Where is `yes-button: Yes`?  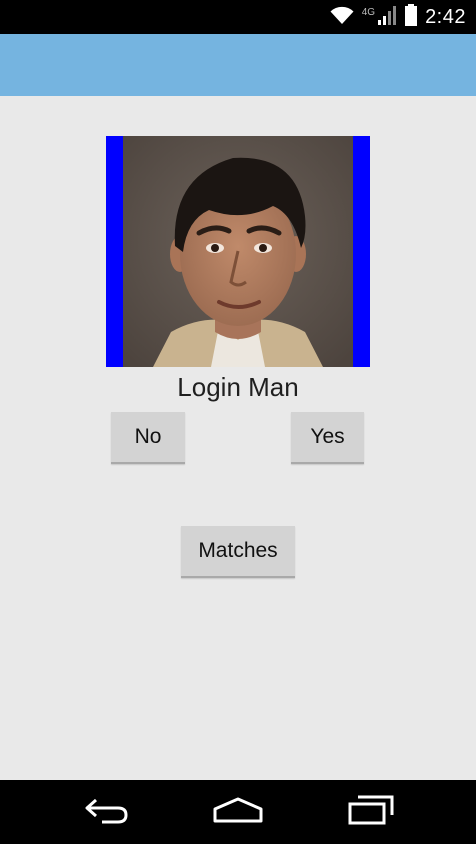
yes-button: Yes is located at coordinates (327, 438).